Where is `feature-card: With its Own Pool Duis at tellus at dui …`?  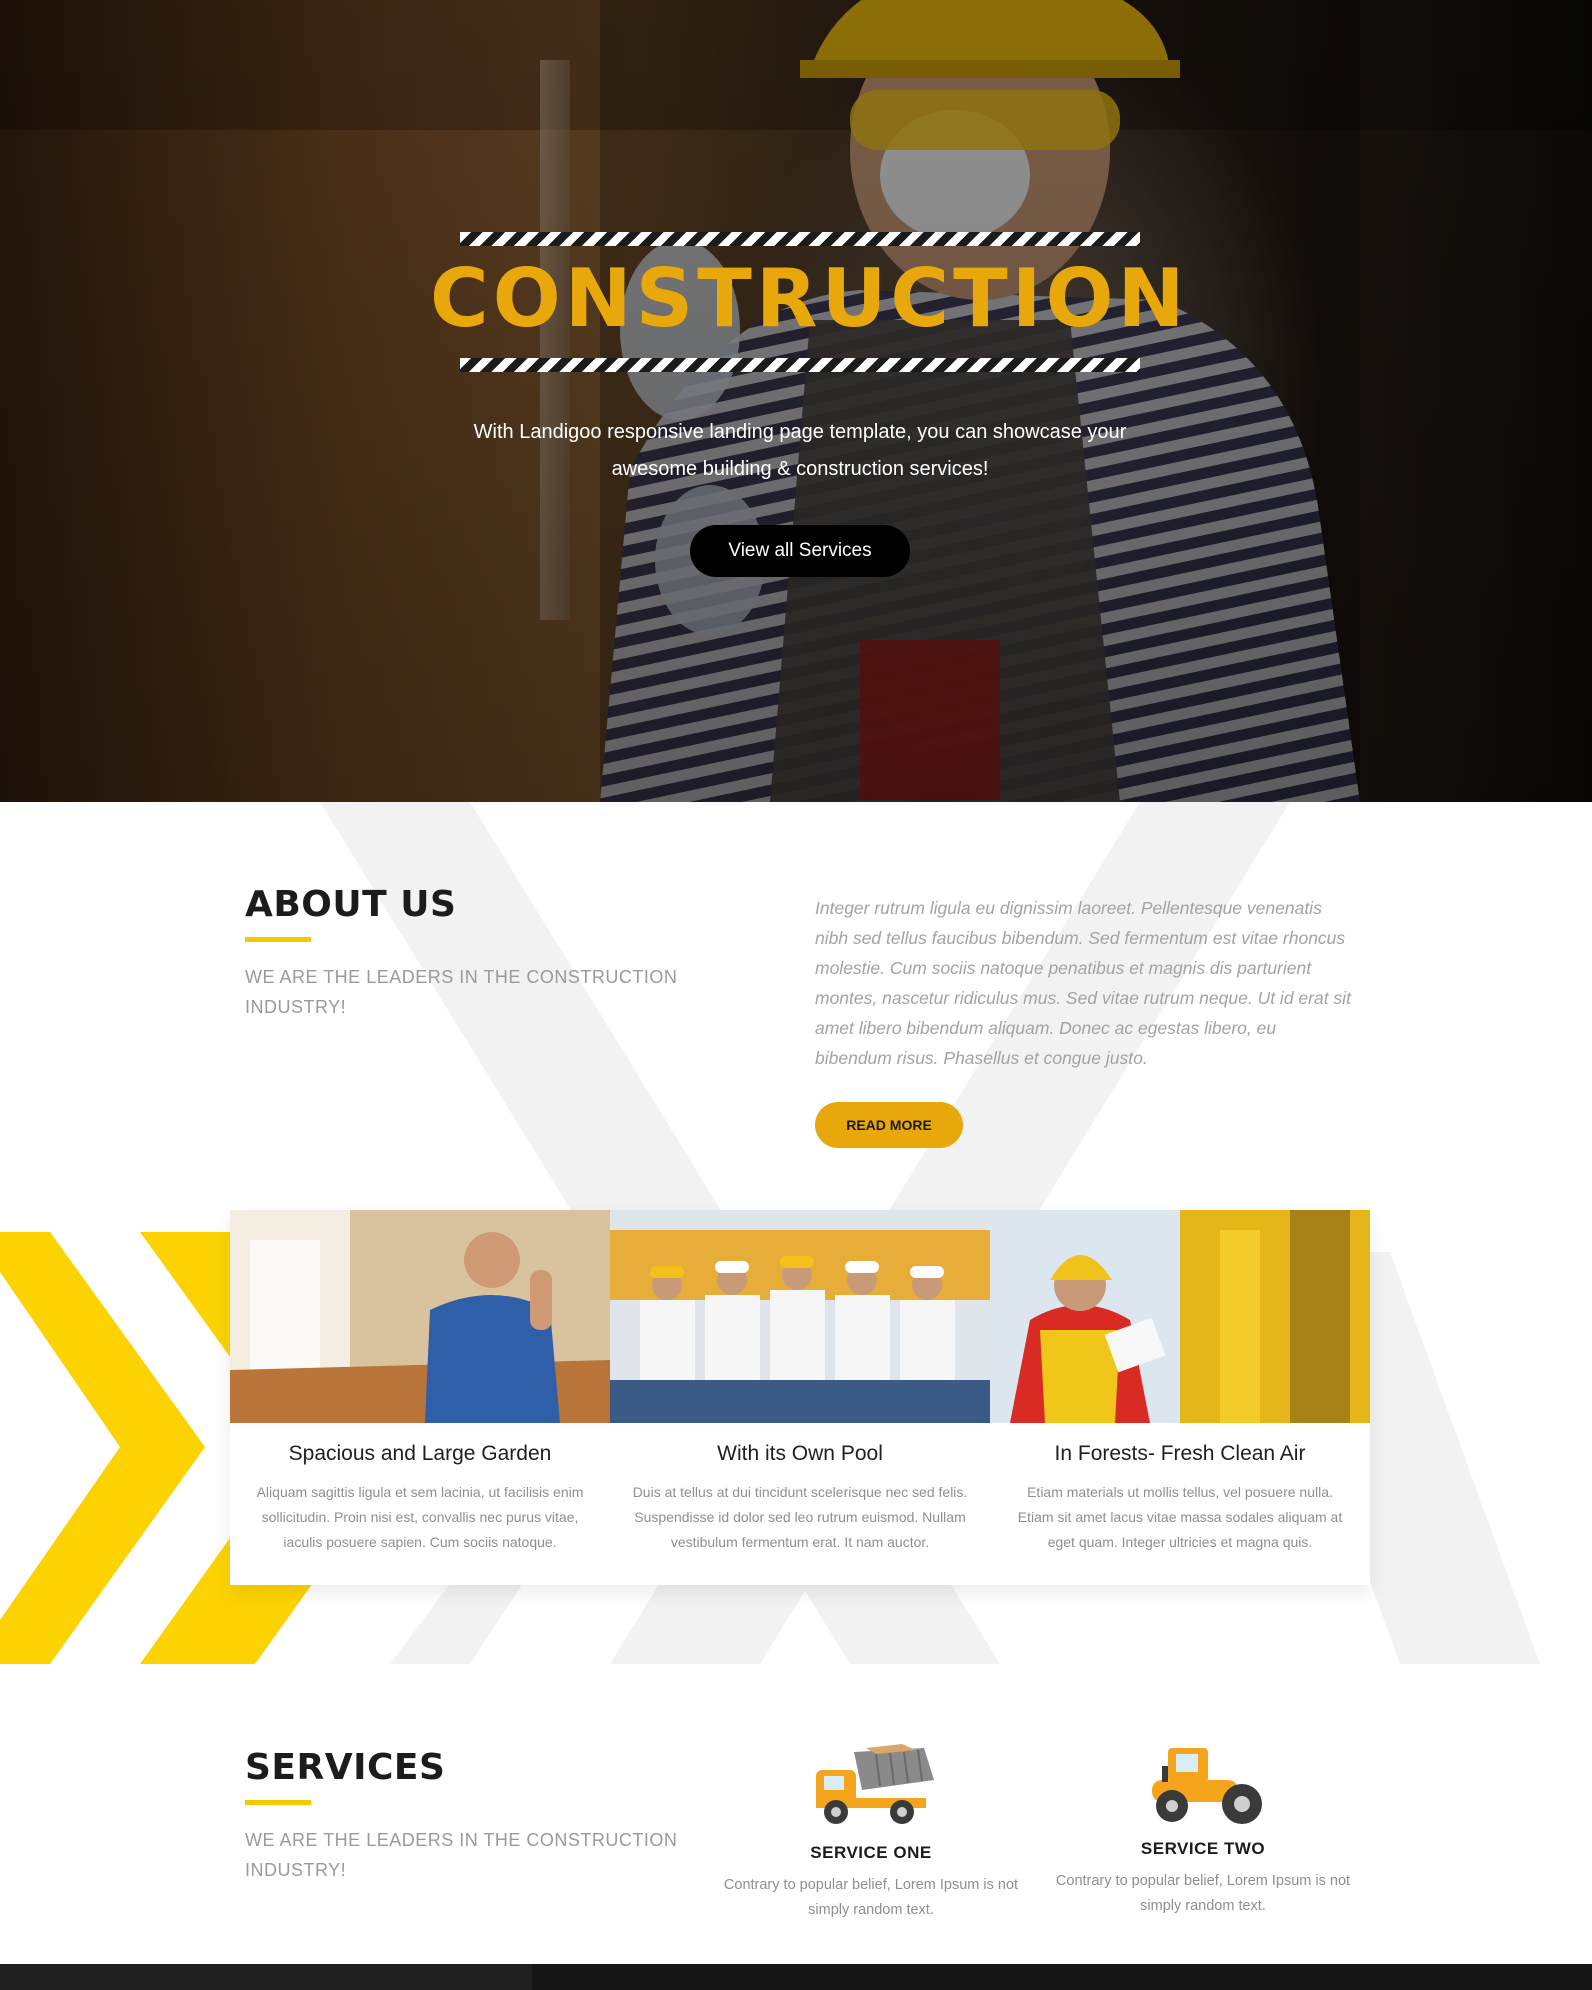 feature-card: With its Own Pool Duis at tellus at dui … is located at coordinates (800, 1397).